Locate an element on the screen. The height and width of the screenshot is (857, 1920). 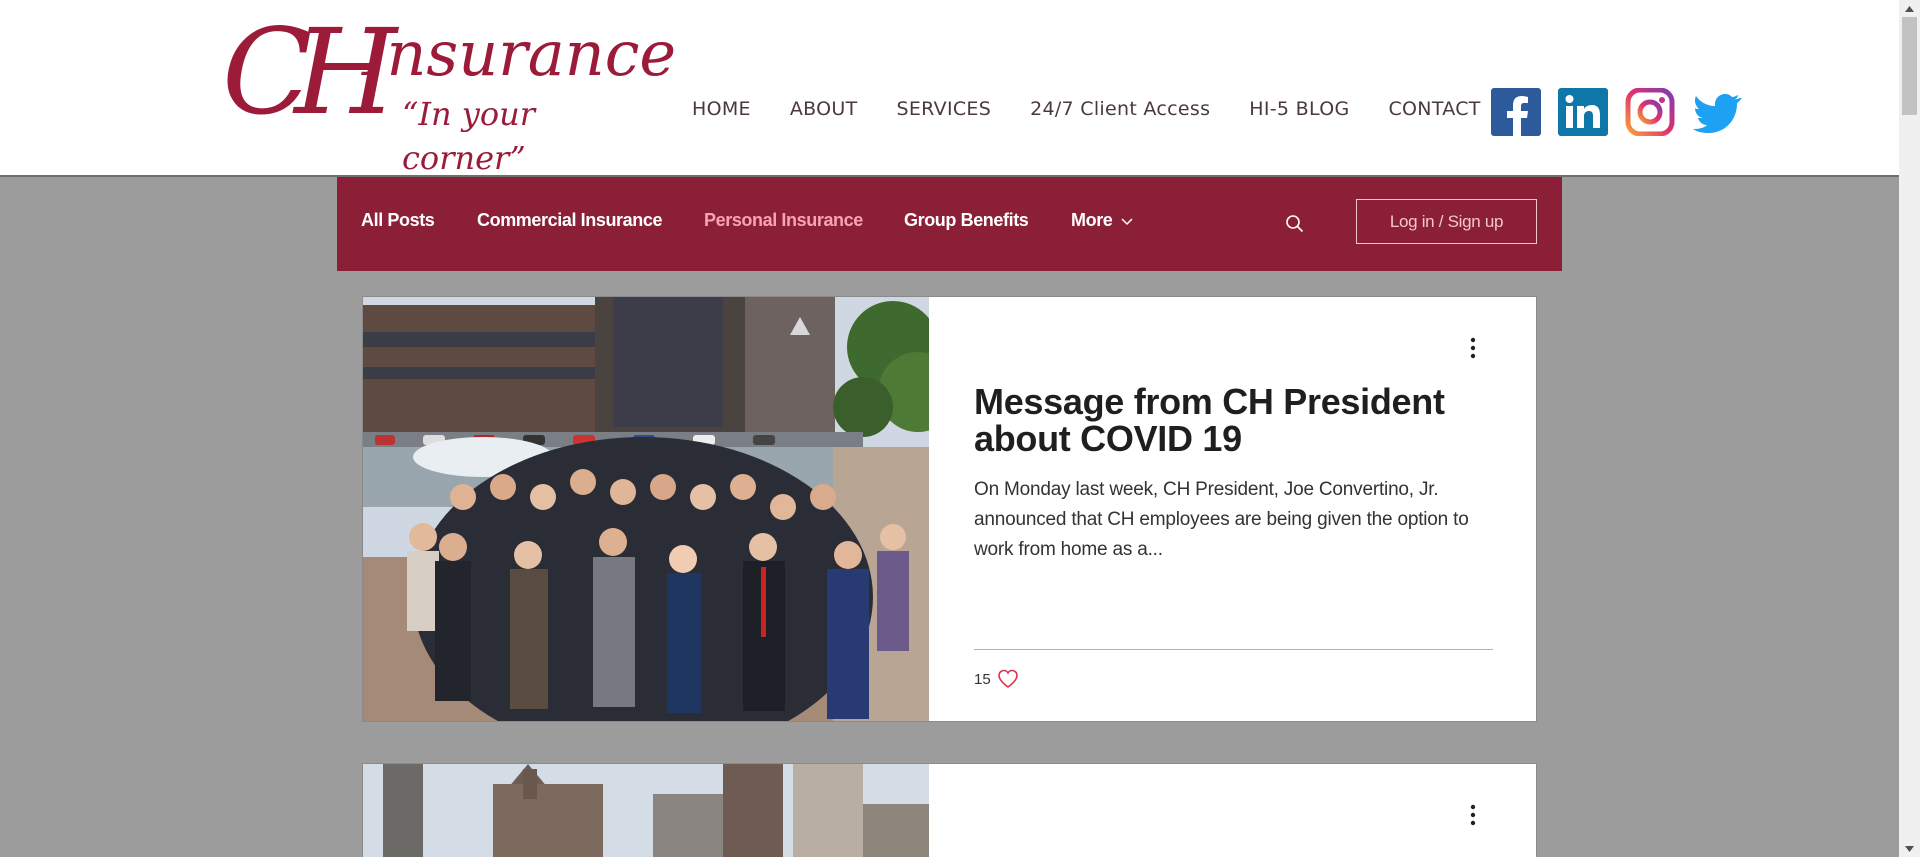
twitter-icon is located at coordinates (1717, 112).